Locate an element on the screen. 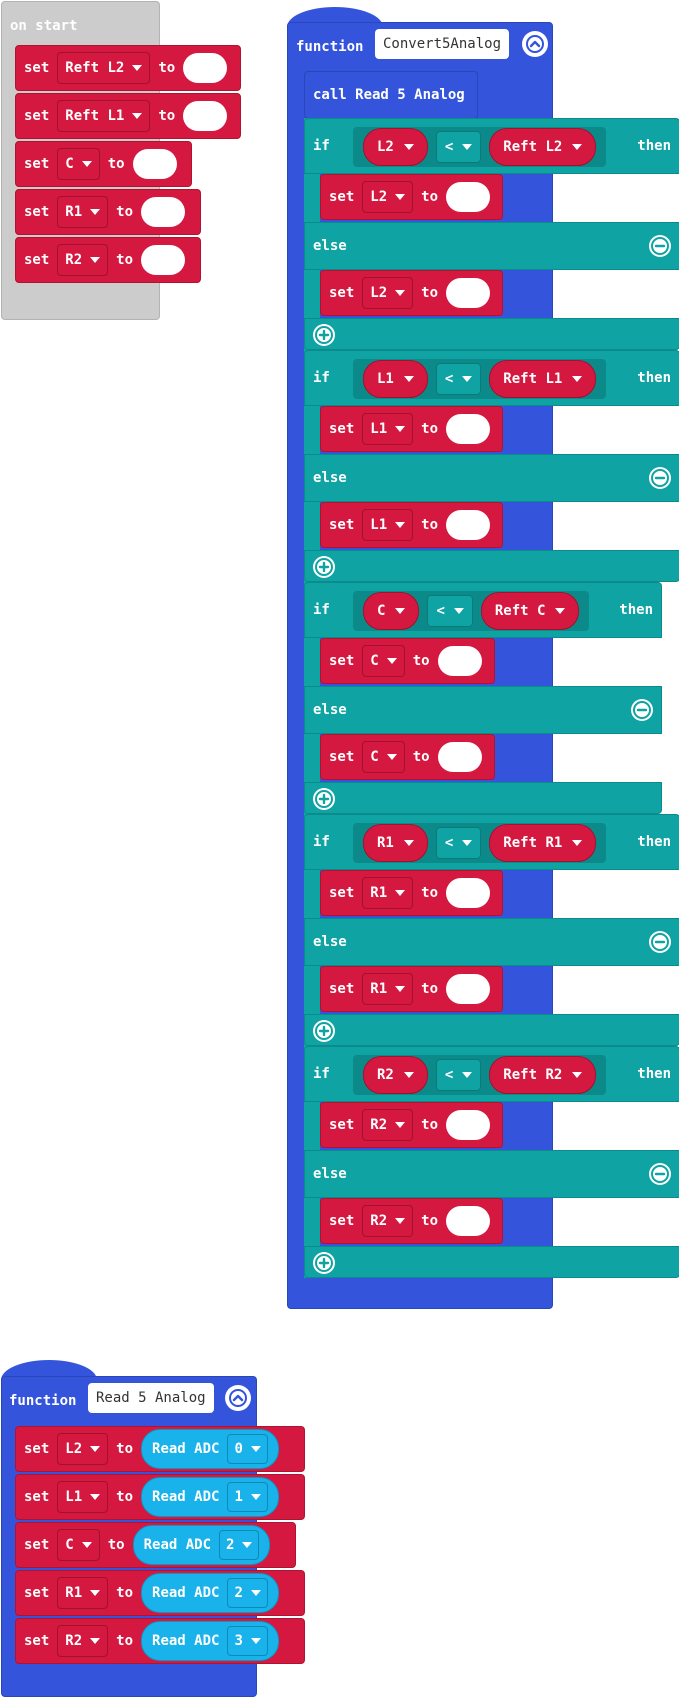 The image size is (679, 1697). set-variable-block: set R1 to Read ADC 2 is located at coordinates (160, 1593).